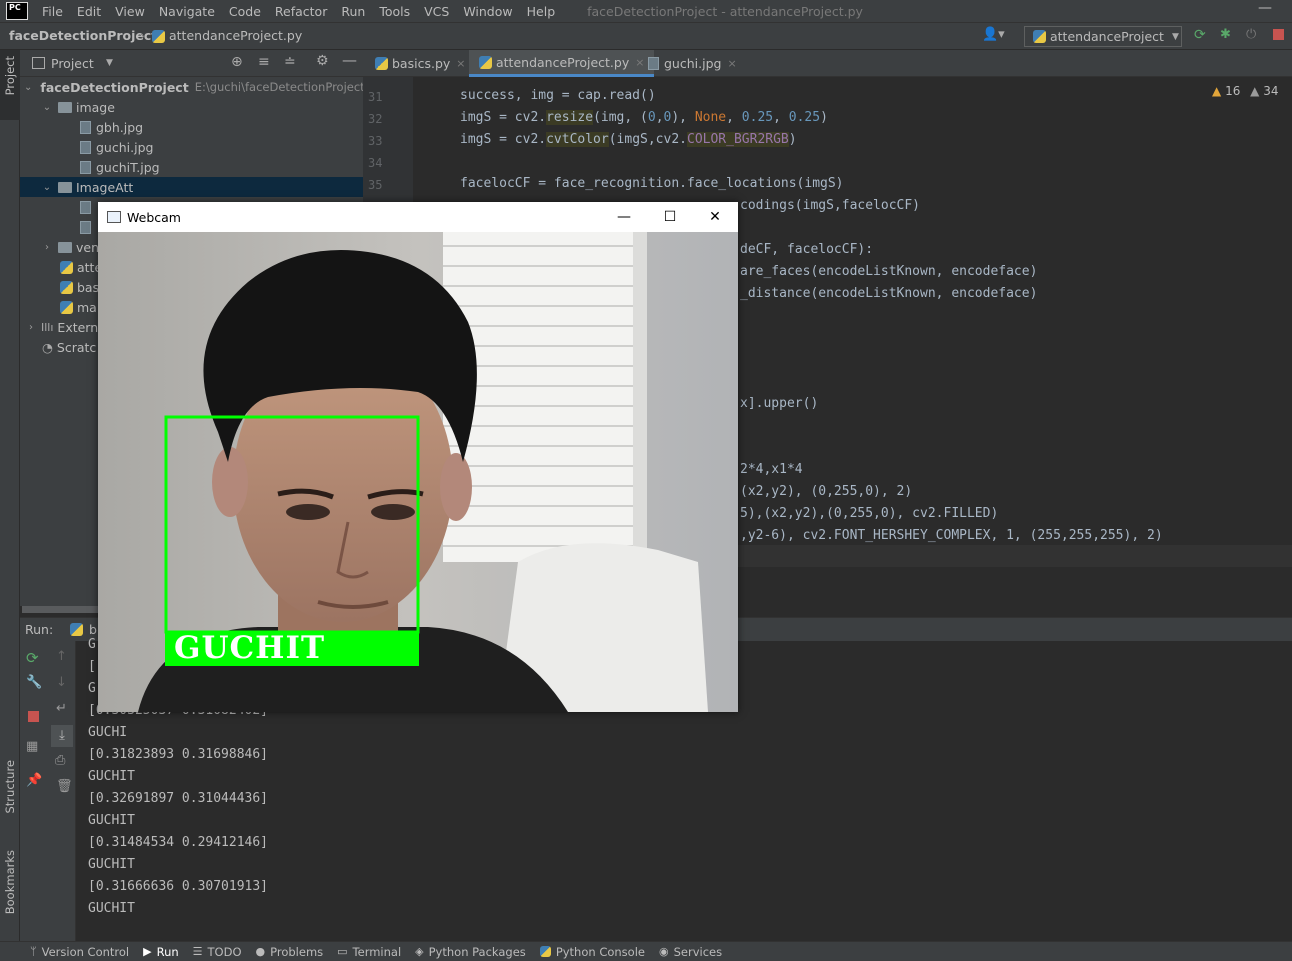 The width and height of the screenshot is (1292, 961). What do you see at coordinates (191, 107) in the screenshot?
I see `tree-item-image-folder: ⌄ image` at bounding box center [191, 107].